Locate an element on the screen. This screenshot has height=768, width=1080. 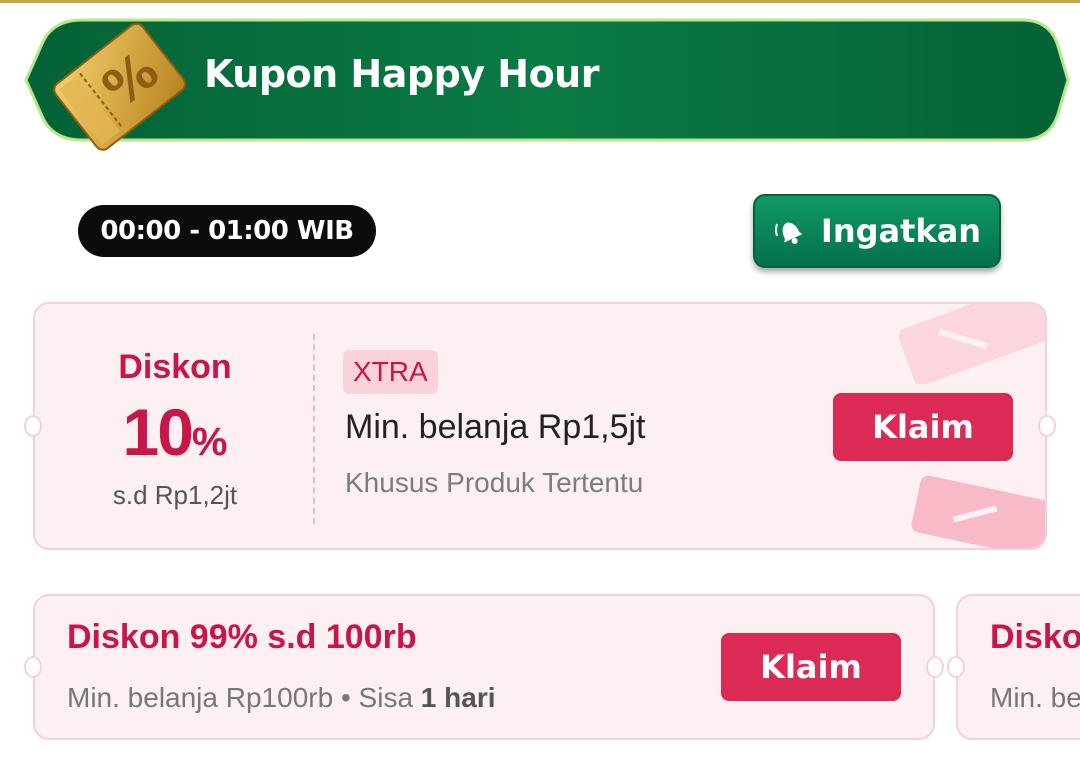
remind-button-label: Ingatkan is located at coordinates (901, 231).